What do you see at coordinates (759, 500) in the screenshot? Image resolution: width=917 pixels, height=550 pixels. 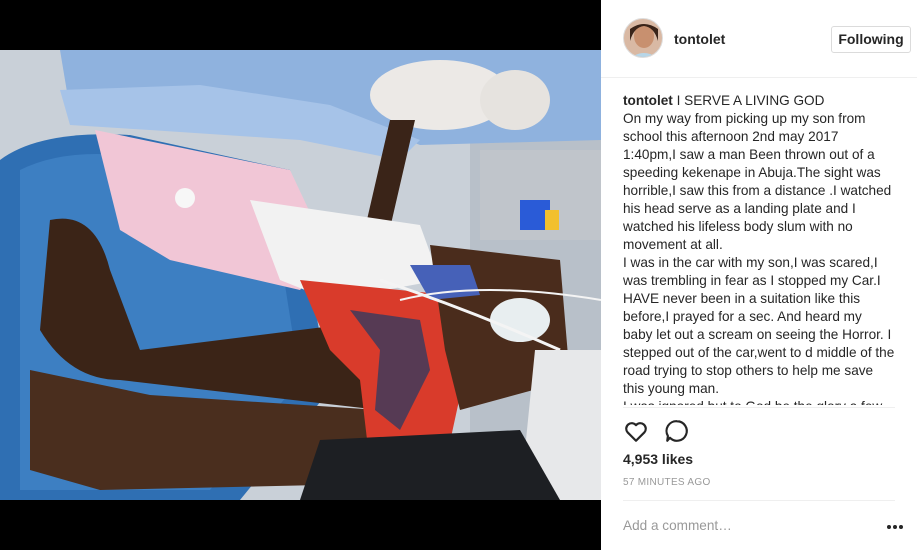 I see `comment-divider` at bounding box center [759, 500].